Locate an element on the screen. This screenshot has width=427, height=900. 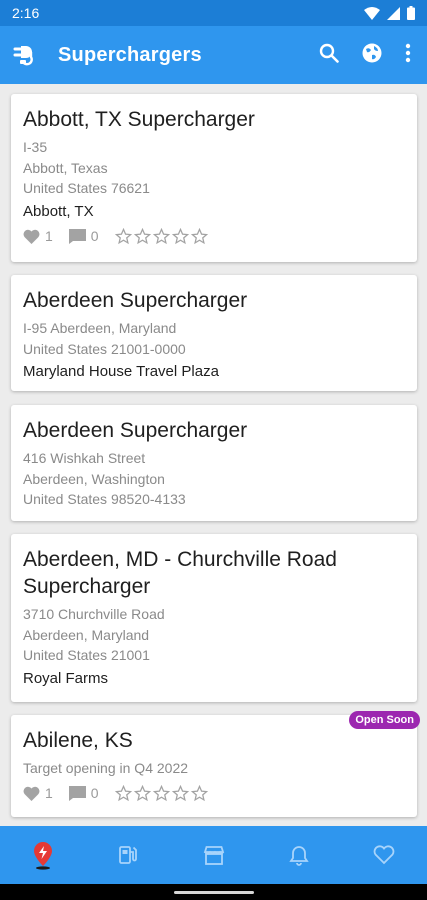
card-place-name: Abbott, TX is located at coordinates (58, 211).